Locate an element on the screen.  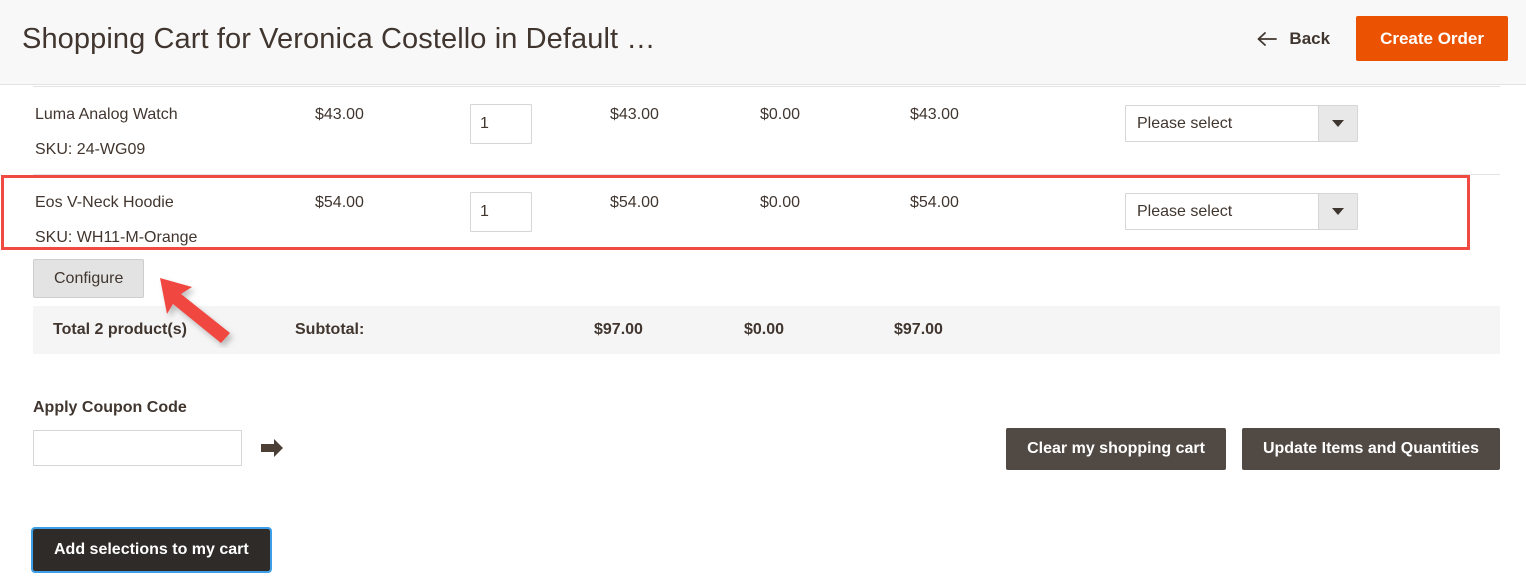
update-items-button: Update Items and Quantities is located at coordinates (1370, 449).